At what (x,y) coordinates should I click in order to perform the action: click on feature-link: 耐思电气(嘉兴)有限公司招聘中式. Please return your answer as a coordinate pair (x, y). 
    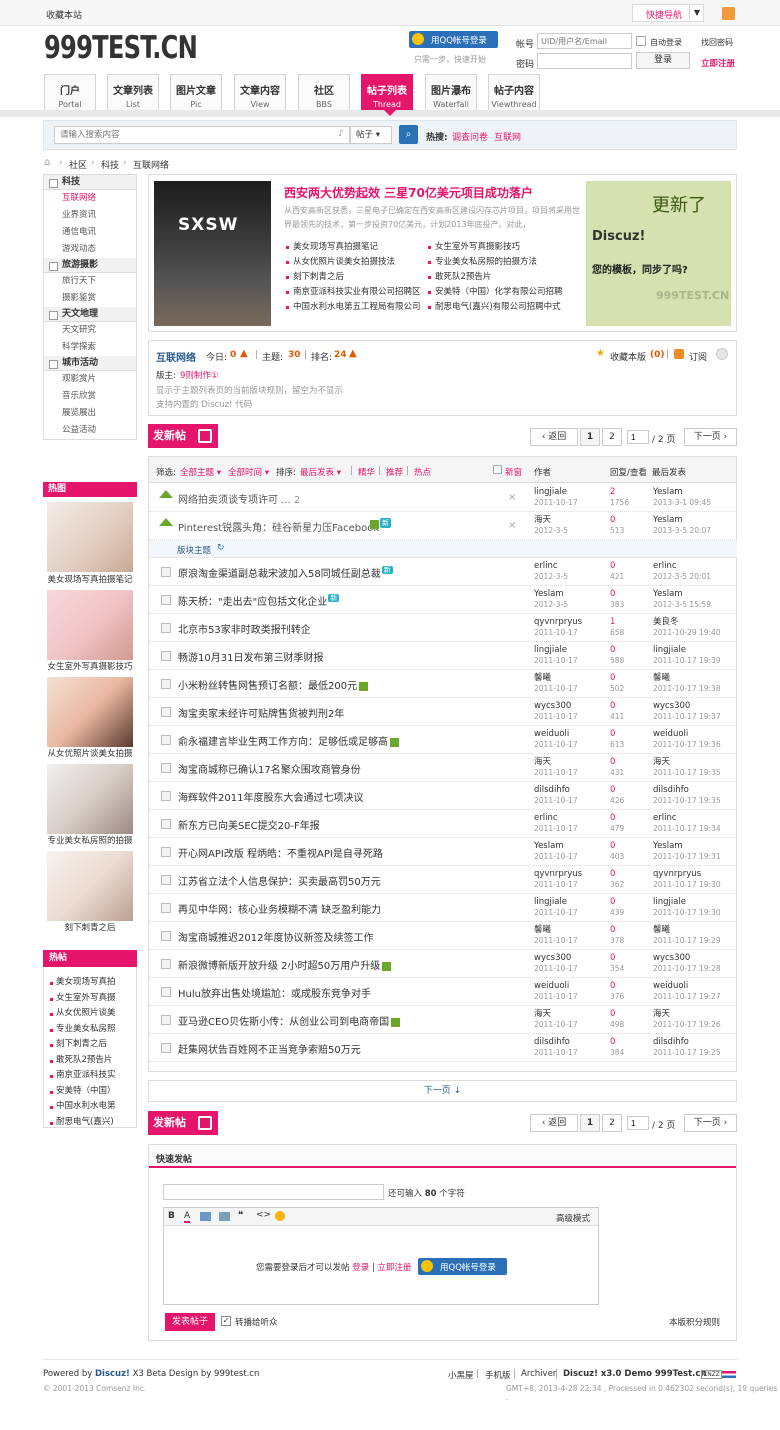
    Looking at the image, I should click on (505, 307).